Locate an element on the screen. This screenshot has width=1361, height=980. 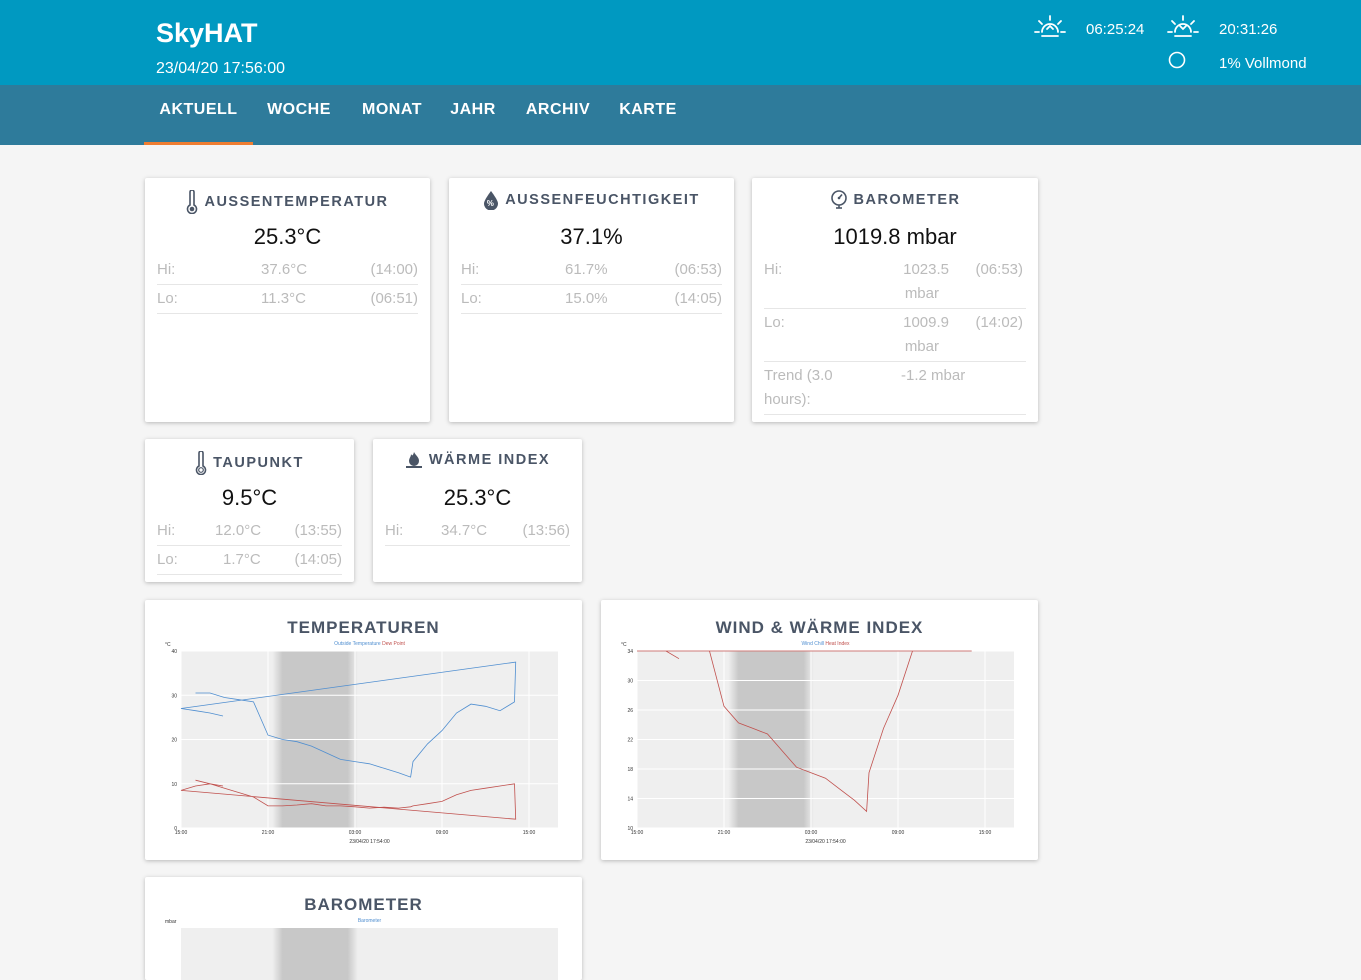
outtemp-hi-value: 37.6°C is located at coordinates (284, 269).